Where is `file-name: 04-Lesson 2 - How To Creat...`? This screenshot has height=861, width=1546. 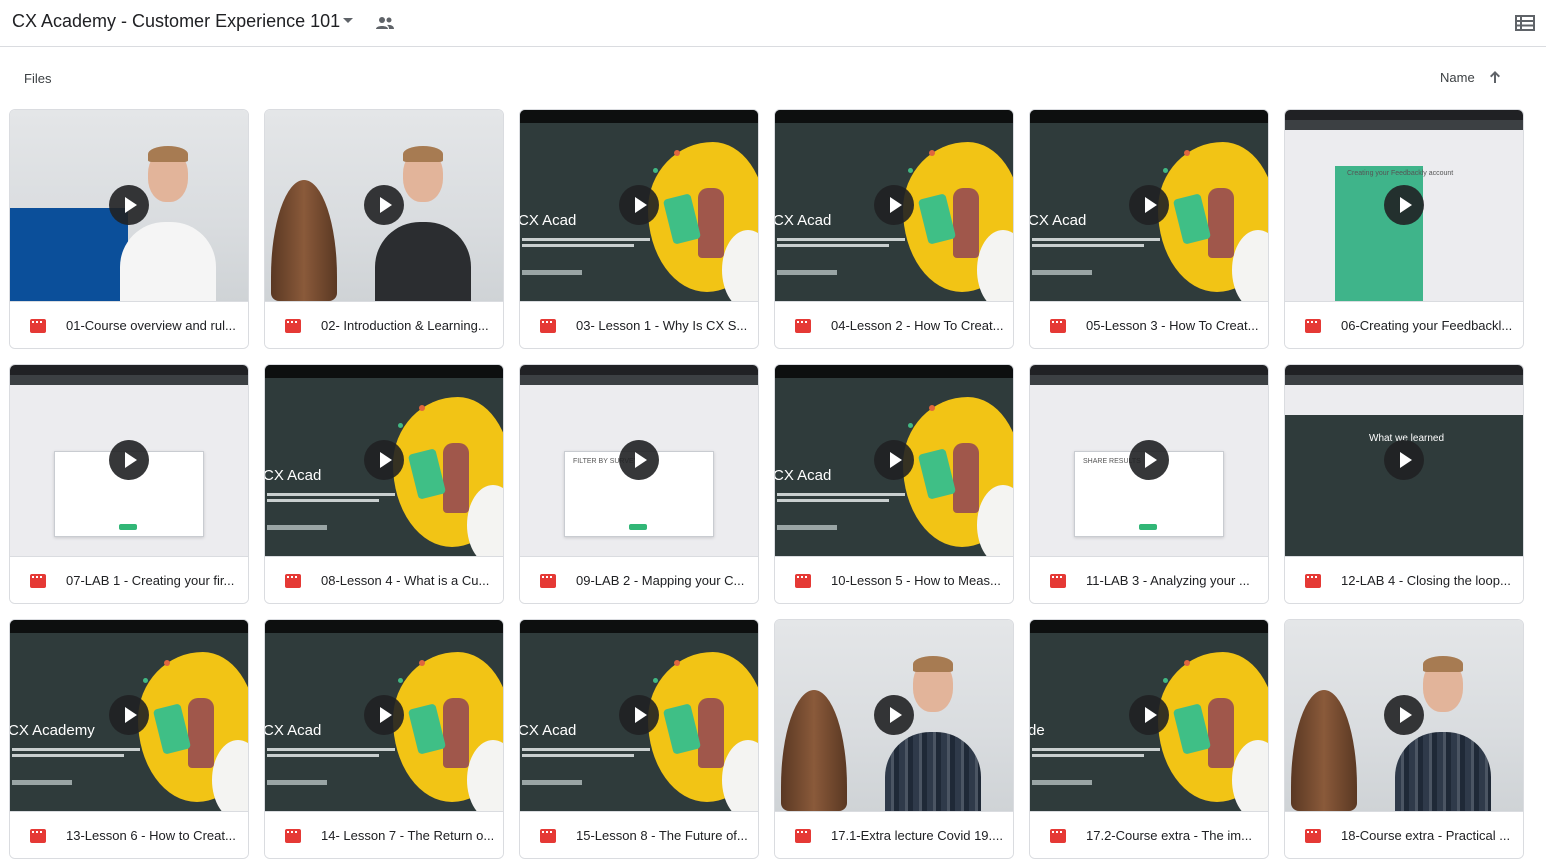 file-name: 04-Lesson 2 - How To Creat... is located at coordinates (917, 325).